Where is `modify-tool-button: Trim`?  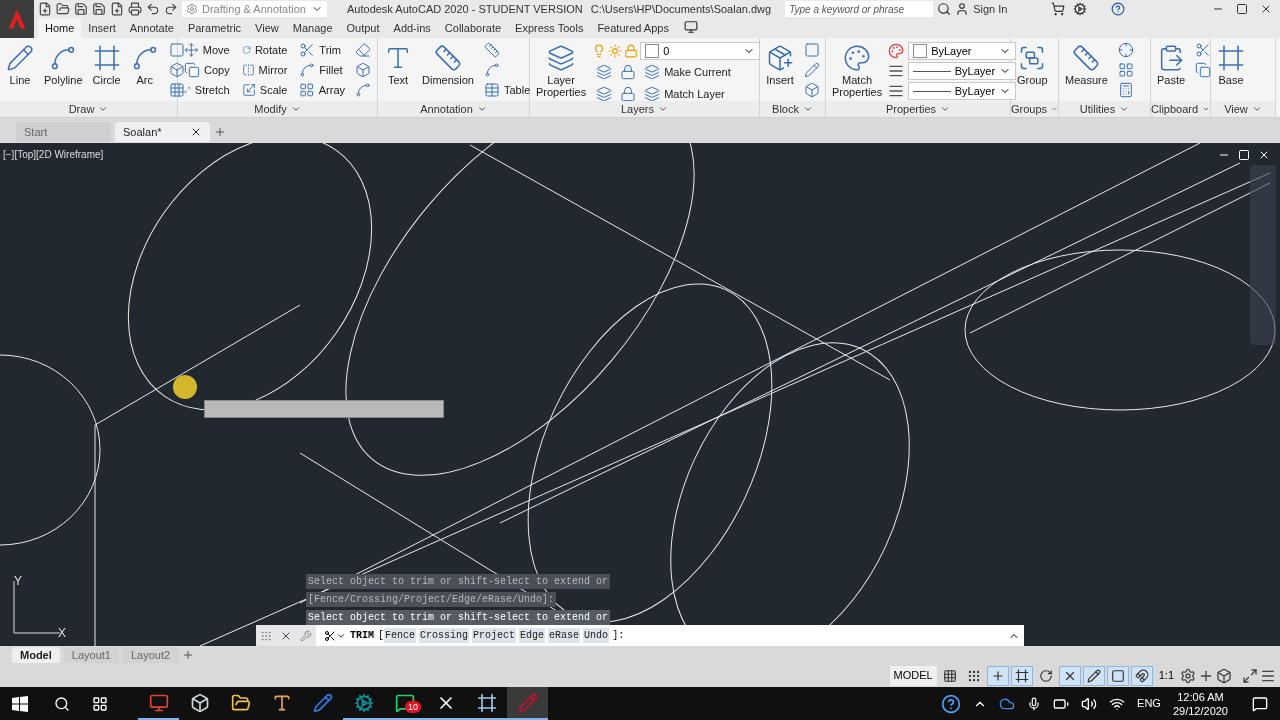 modify-tool-button: Trim is located at coordinates (322, 50).